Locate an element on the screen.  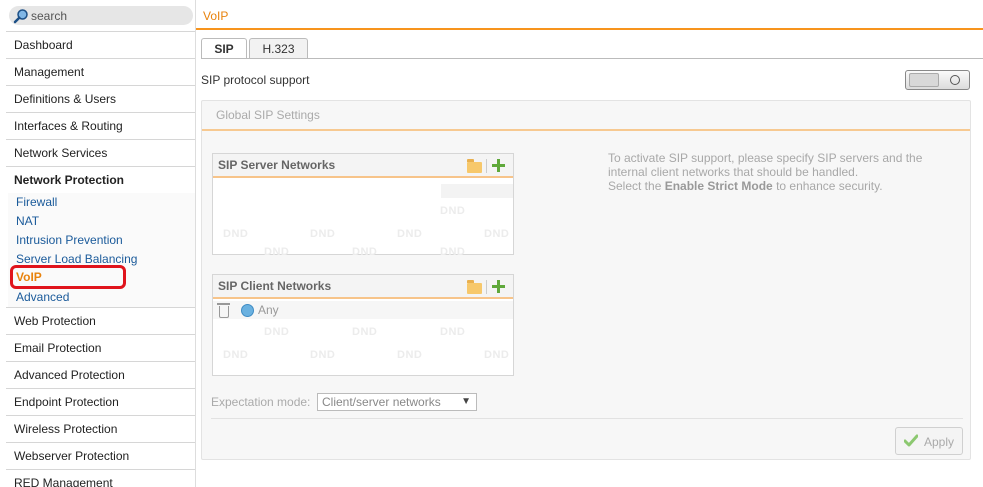
nav-wireless-protection: Wireless Protection is located at coordinates (100, 428).